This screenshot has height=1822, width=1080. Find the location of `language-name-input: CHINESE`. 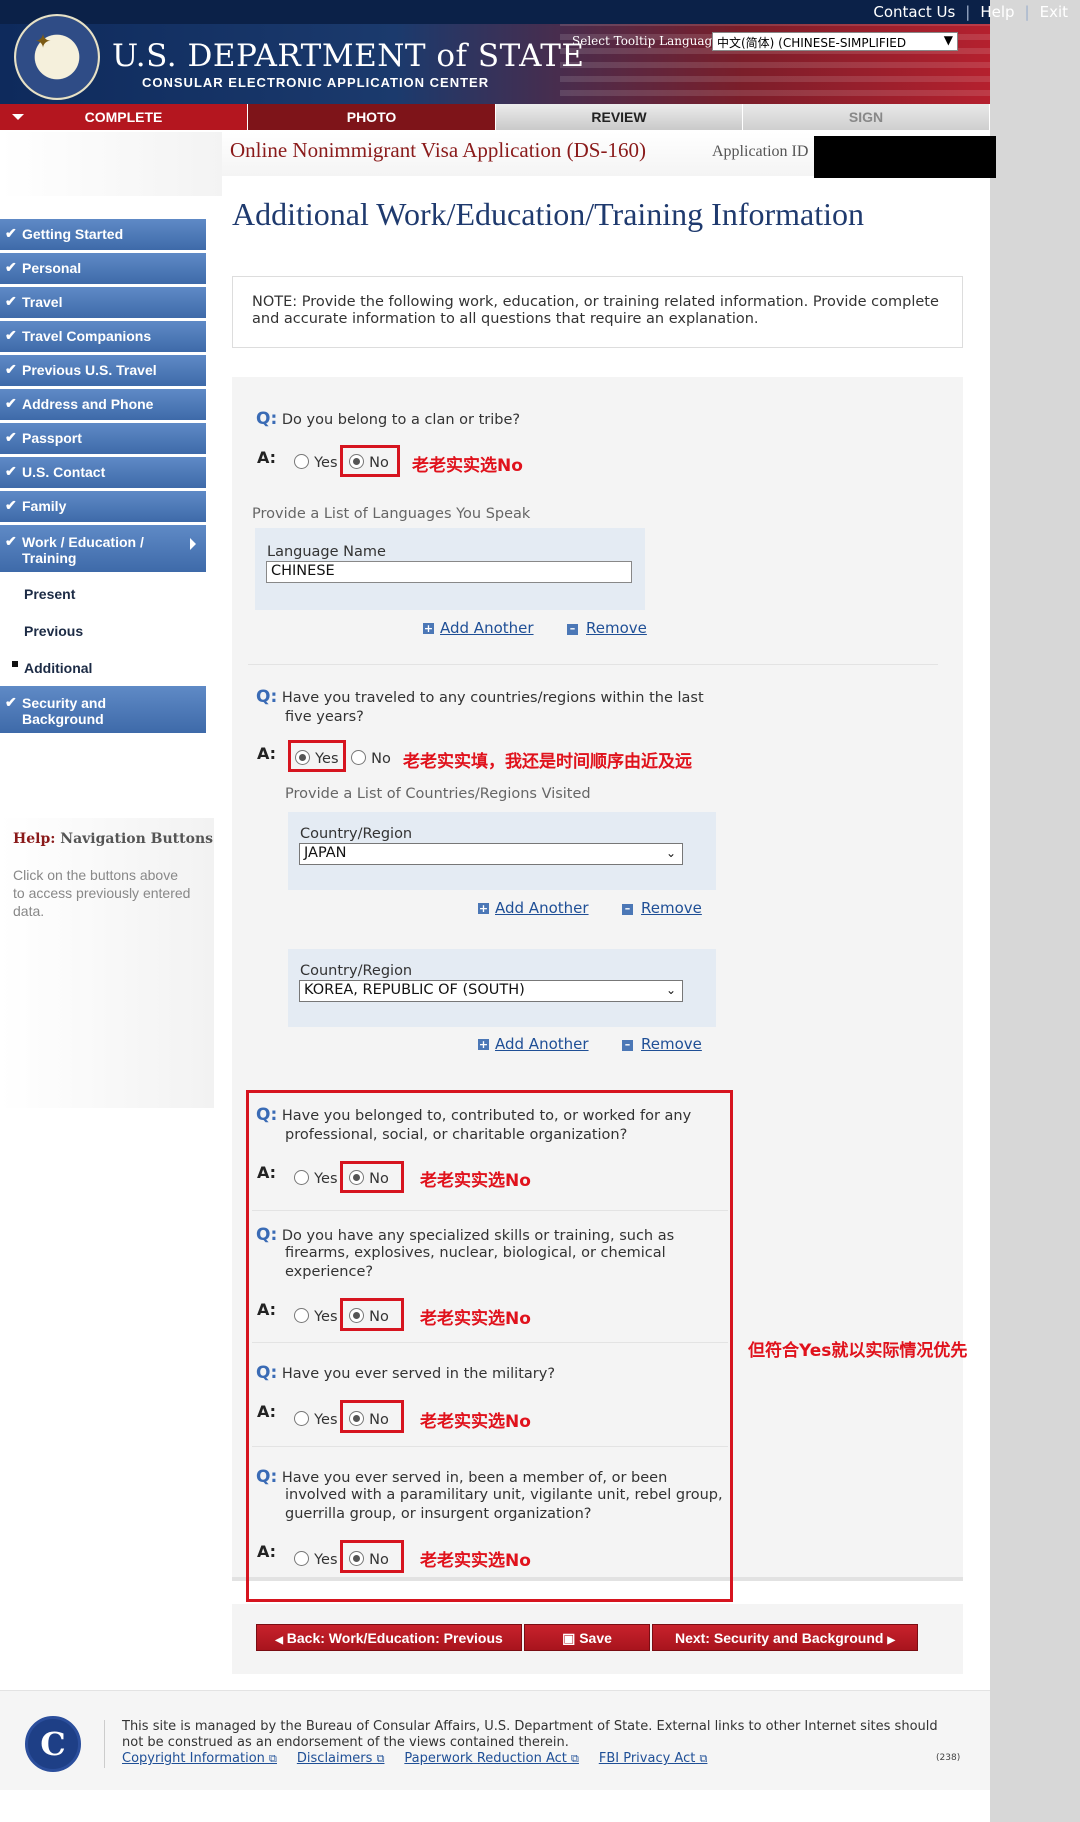

language-name-input: CHINESE is located at coordinates (449, 572).